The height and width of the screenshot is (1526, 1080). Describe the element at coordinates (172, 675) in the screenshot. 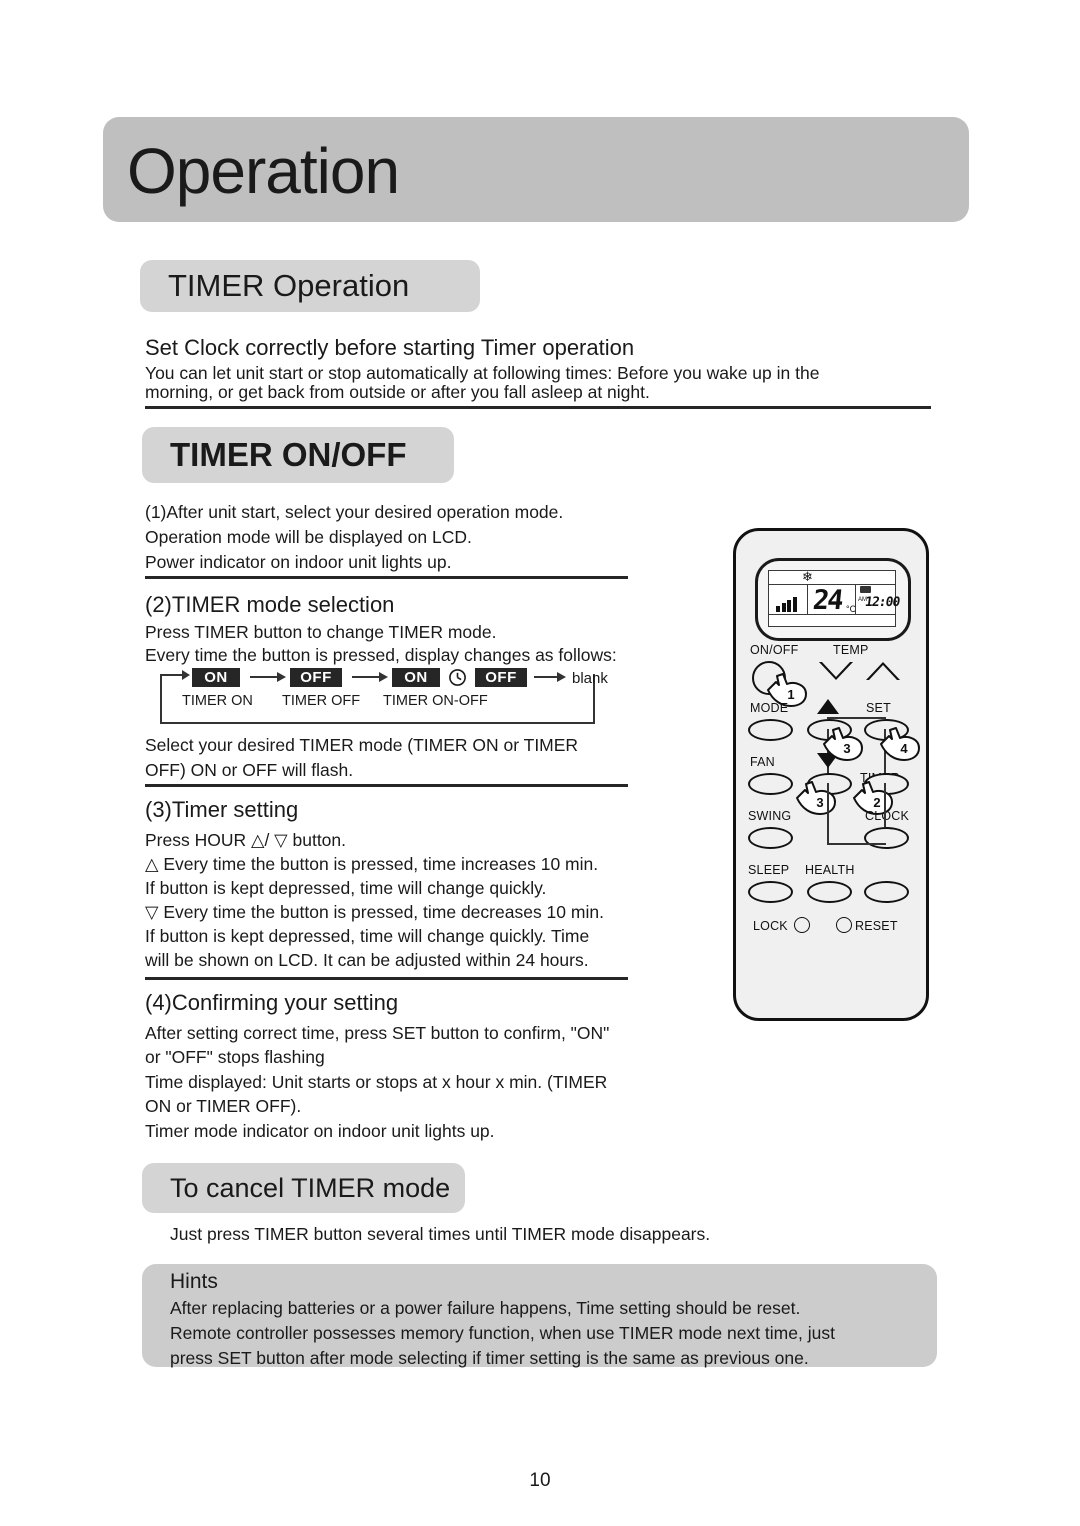

I see `flow-entry-line` at that location.